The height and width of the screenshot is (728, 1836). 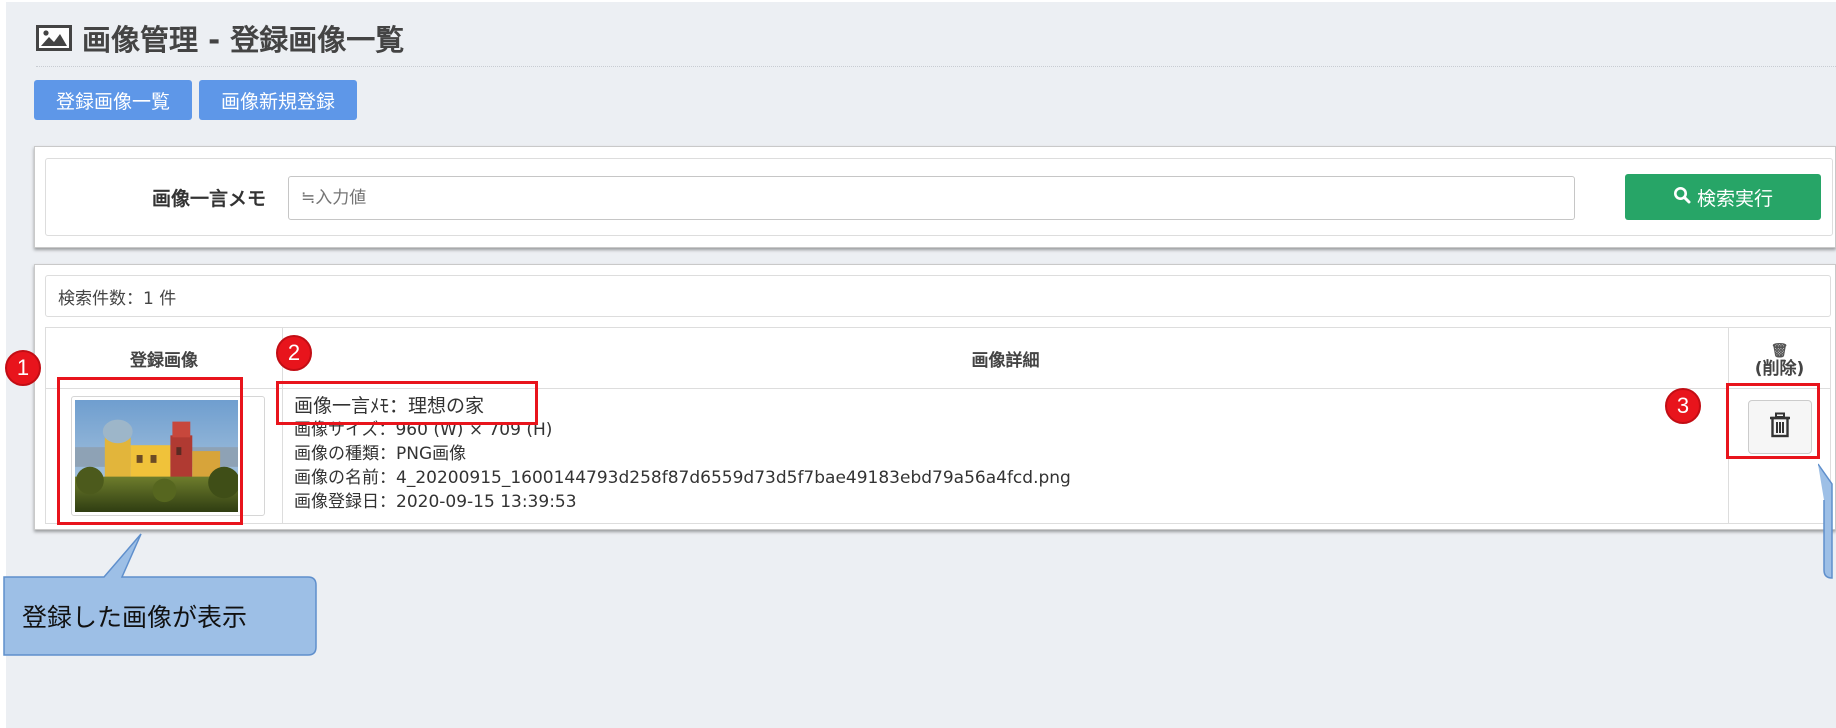 What do you see at coordinates (936, 38) in the screenshot?
I see `page-title: 画像管理 - 登録画像一覧` at bounding box center [936, 38].